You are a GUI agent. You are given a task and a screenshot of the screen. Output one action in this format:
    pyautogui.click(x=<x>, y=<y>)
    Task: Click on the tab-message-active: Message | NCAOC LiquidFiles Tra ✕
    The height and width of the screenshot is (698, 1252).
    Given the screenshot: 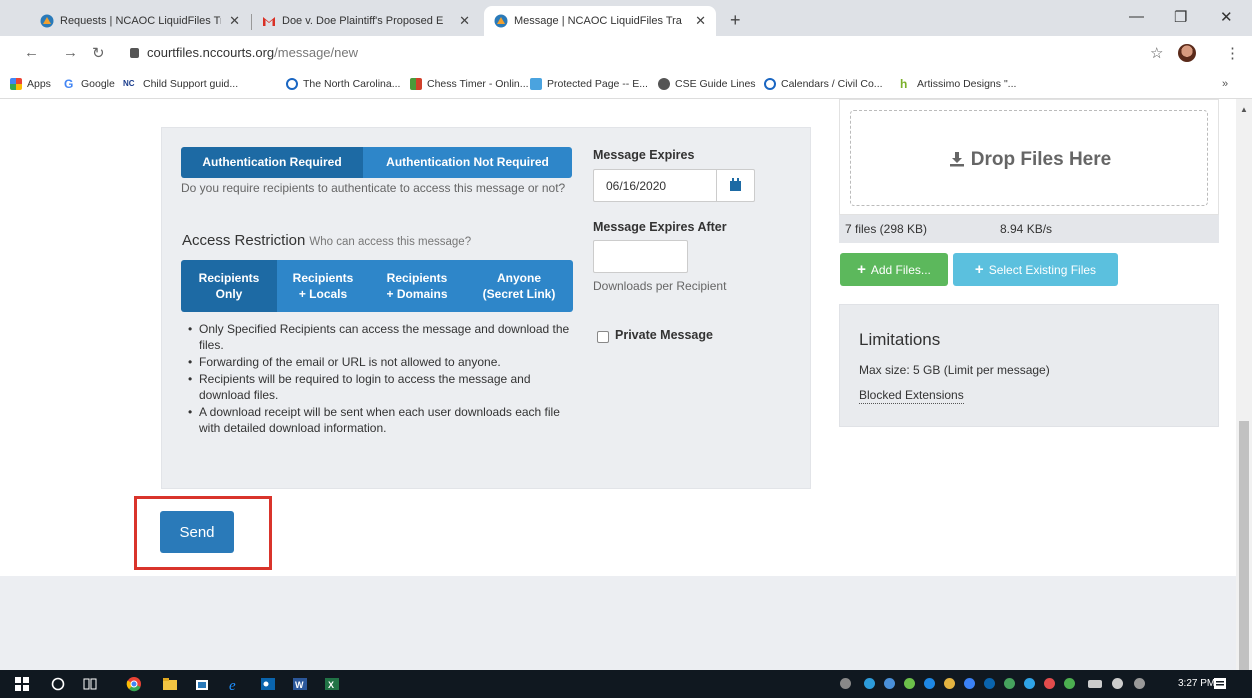 What is the action you would take?
    pyautogui.click(x=600, y=21)
    